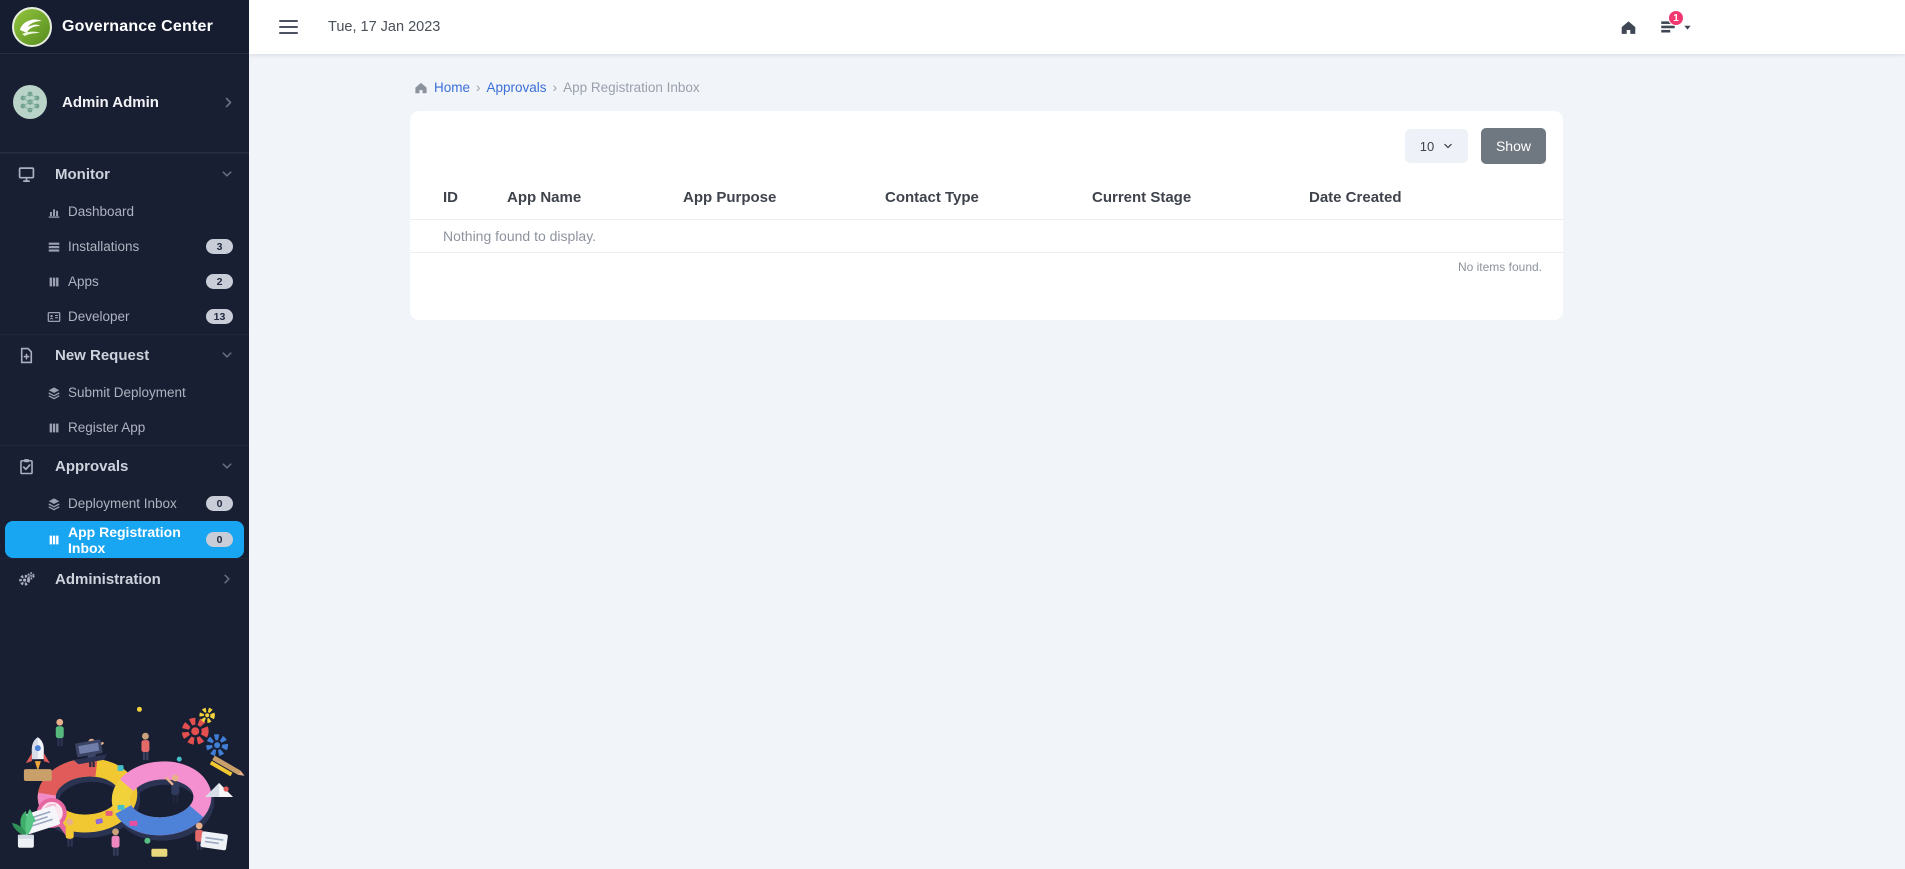 The image size is (1905, 869). I want to click on bar-chart-icon, so click(54, 212).